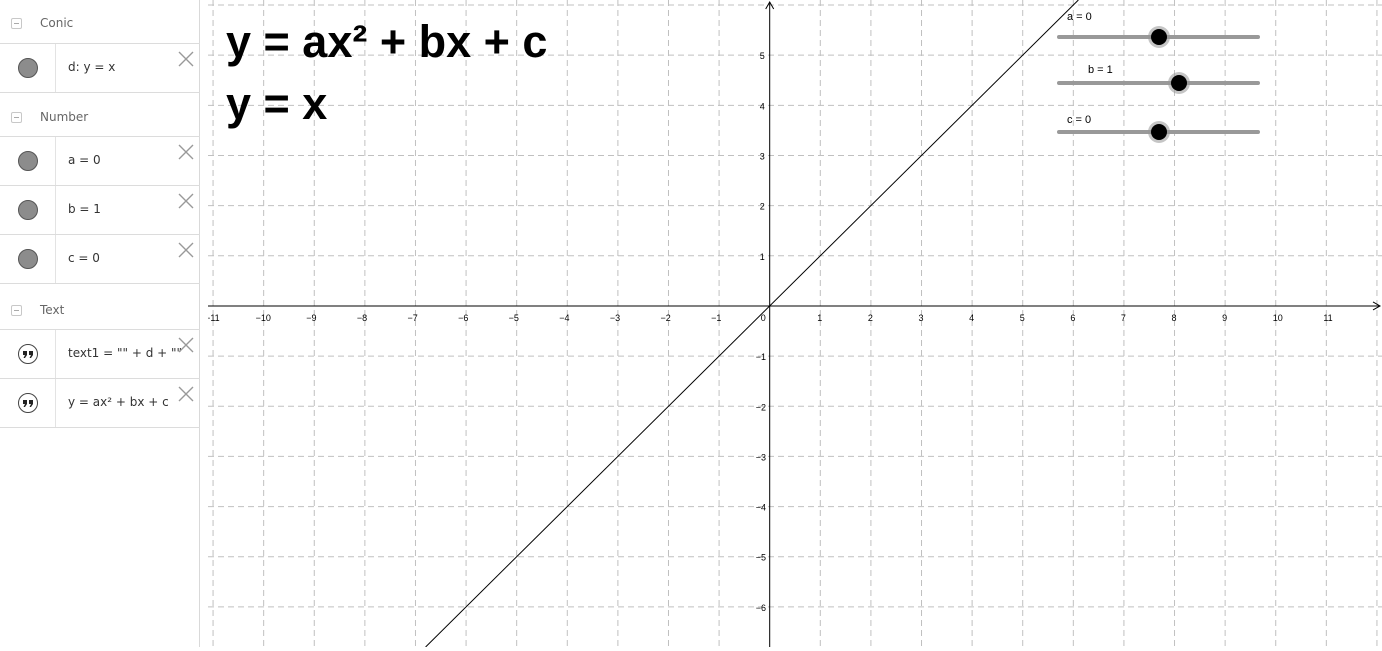  What do you see at coordinates (761, 457) in the screenshot?
I see `y-tick-label: −3` at bounding box center [761, 457].